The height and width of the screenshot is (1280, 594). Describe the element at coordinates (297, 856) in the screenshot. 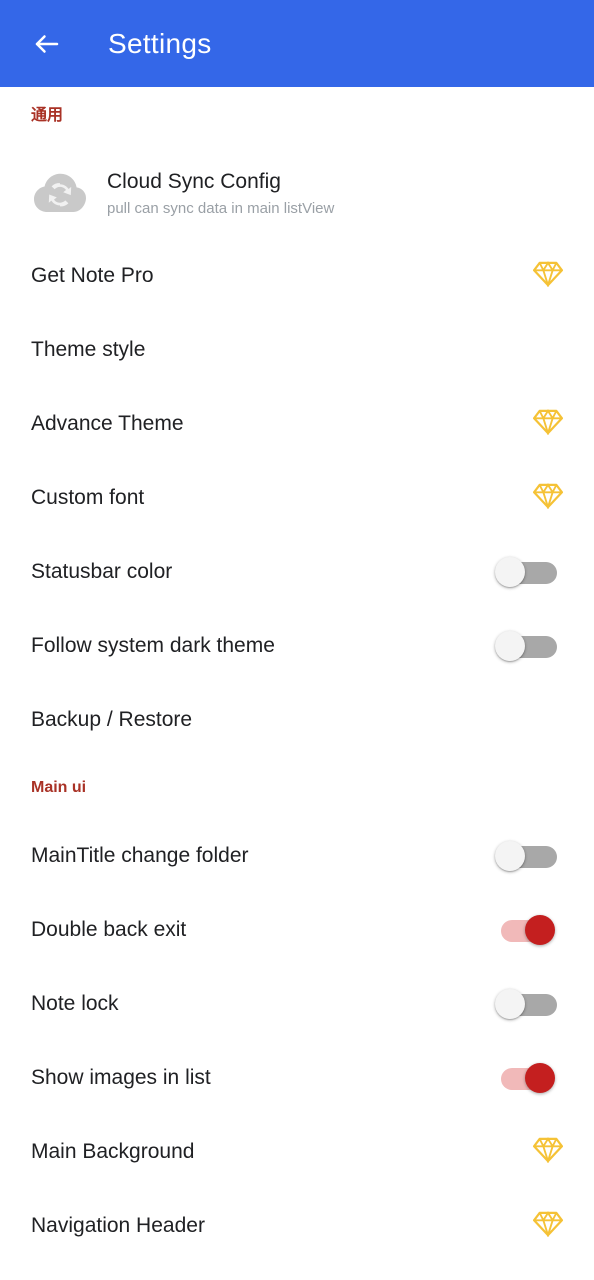

I see `row-maintitle-change-folder: MainTitle change folder` at that location.